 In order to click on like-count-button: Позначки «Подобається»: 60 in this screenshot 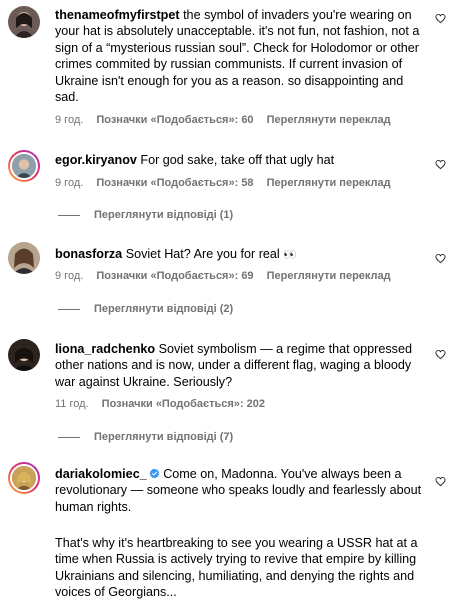, I will do `click(174, 120)`.